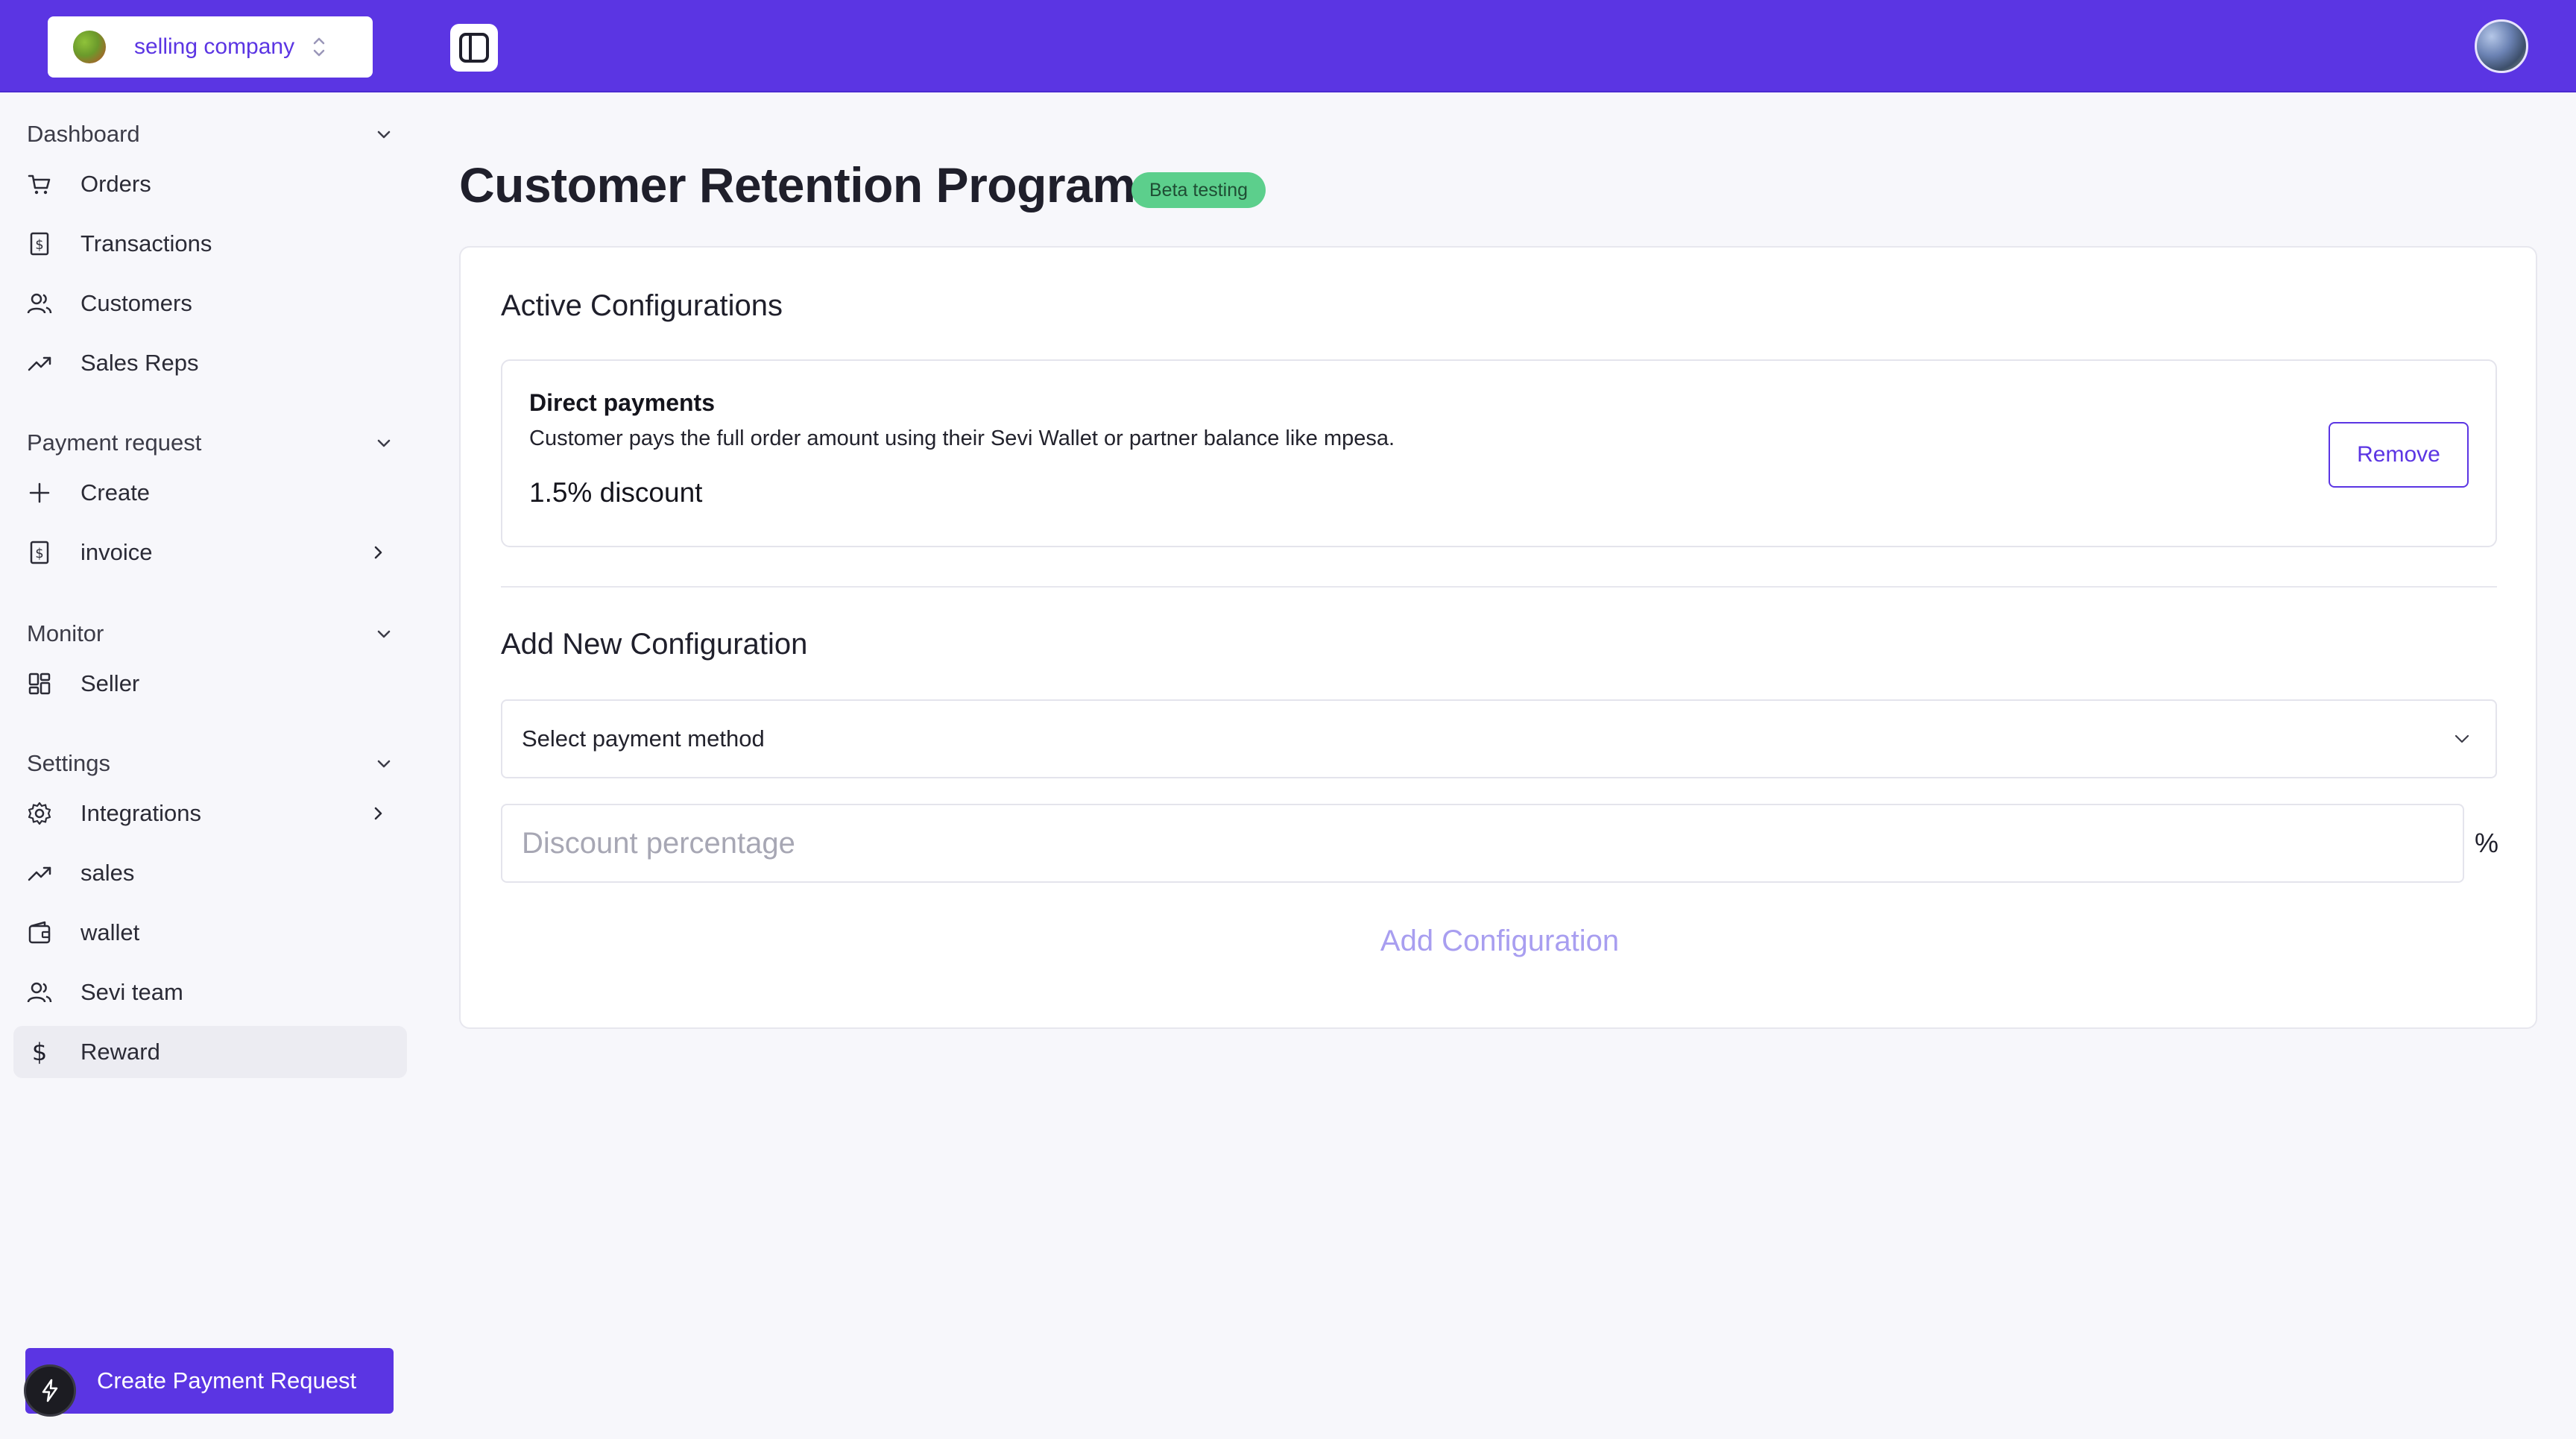 This screenshot has width=2576, height=1439. What do you see at coordinates (210, 684) in the screenshot?
I see `sidebar-item-seller: Seller` at bounding box center [210, 684].